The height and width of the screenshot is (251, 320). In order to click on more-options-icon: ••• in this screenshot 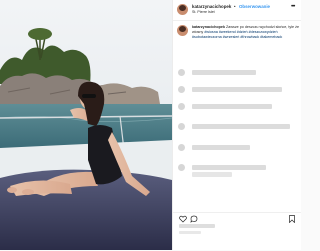, I will do `click(293, 7)`.